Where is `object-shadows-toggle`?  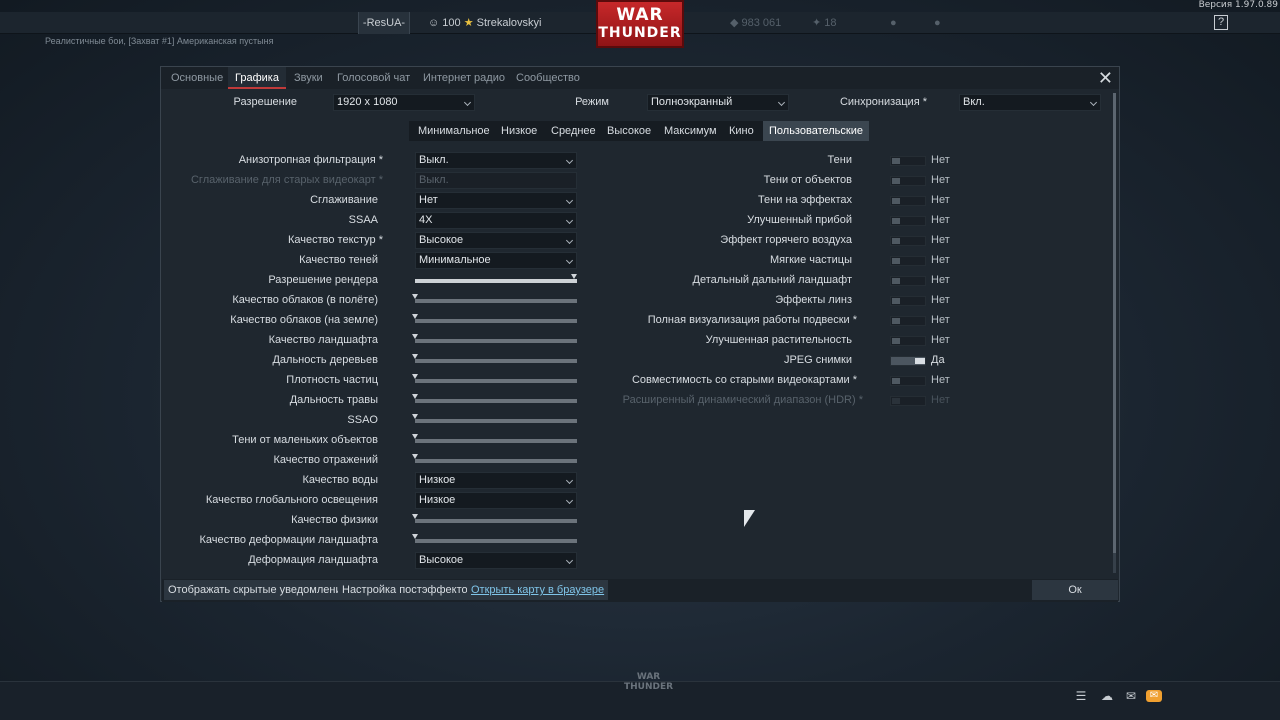 object-shadows-toggle is located at coordinates (908, 181).